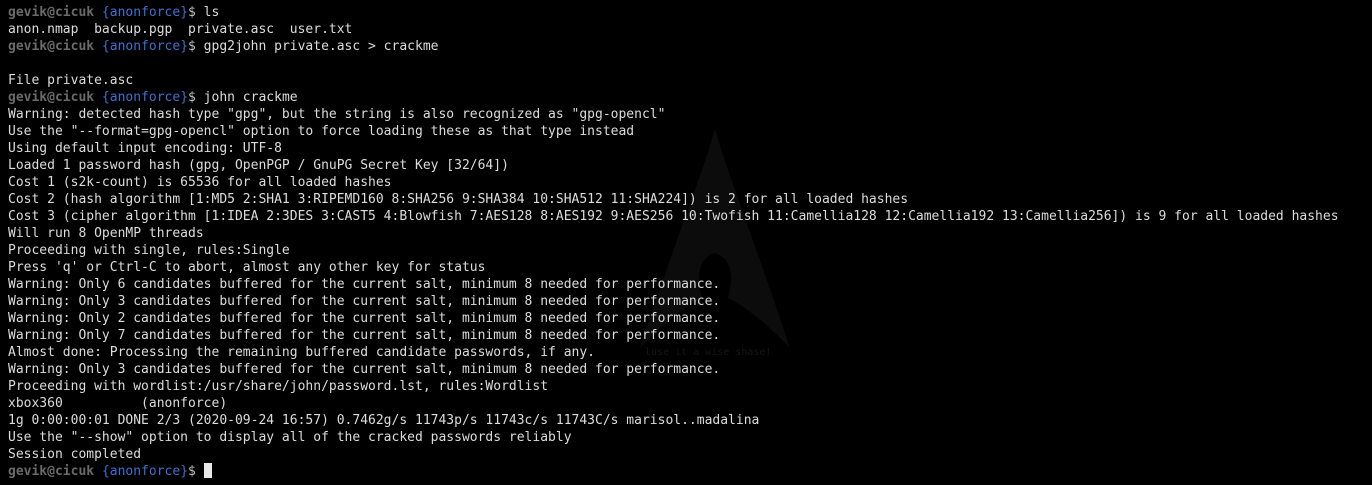 The width and height of the screenshot is (1372, 485). Describe the element at coordinates (673, 12) in the screenshot. I see `prompt-line: gevik@cicuk {anonforce}$ ls` at that location.